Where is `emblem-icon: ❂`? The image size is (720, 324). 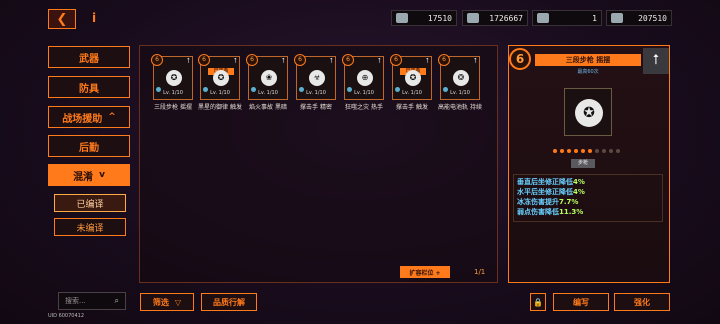
emblem-icon: ❂ is located at coordinates (461, 78).